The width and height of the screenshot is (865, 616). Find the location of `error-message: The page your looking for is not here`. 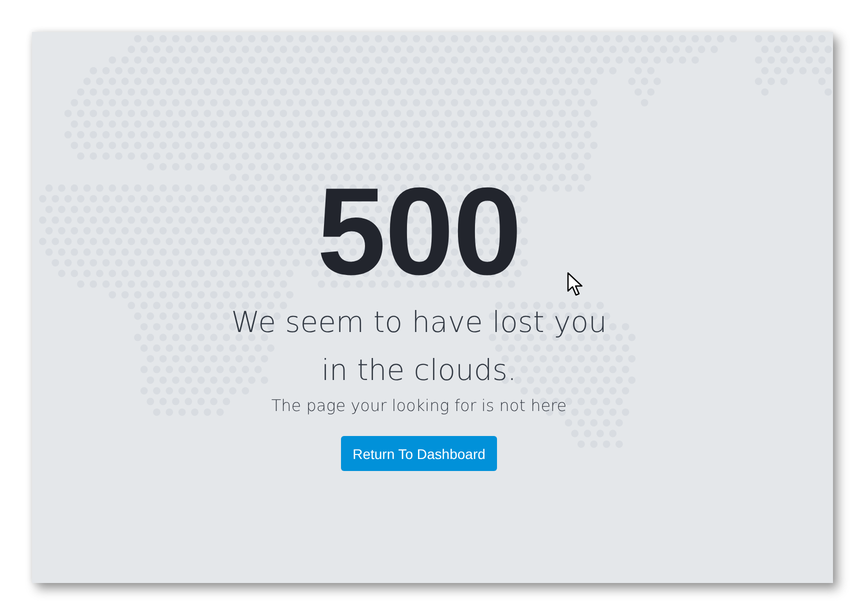

error-message: The page your looking for is not here is located at coordinates (419, 406).